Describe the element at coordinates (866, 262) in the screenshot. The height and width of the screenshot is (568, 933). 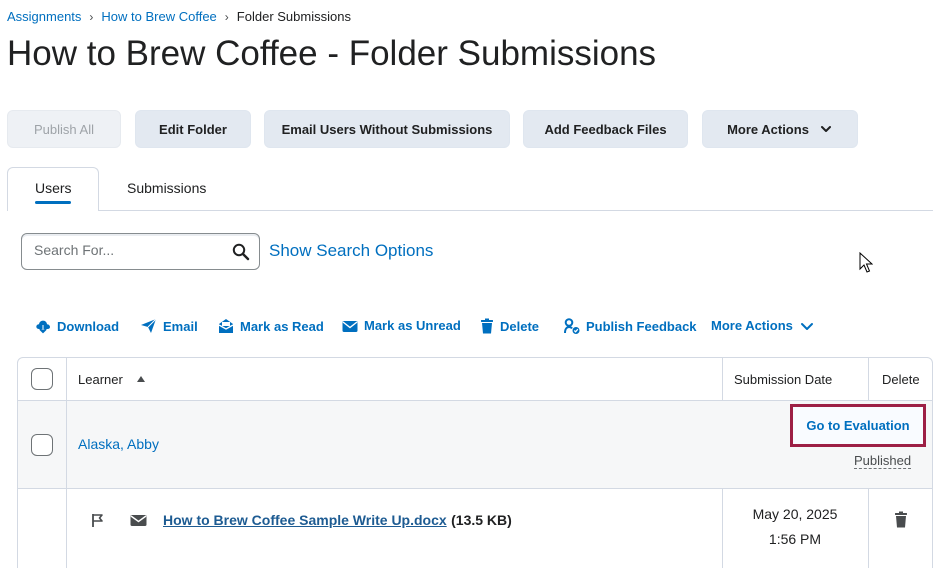
I see `mouse-cursor-icon` at that location.